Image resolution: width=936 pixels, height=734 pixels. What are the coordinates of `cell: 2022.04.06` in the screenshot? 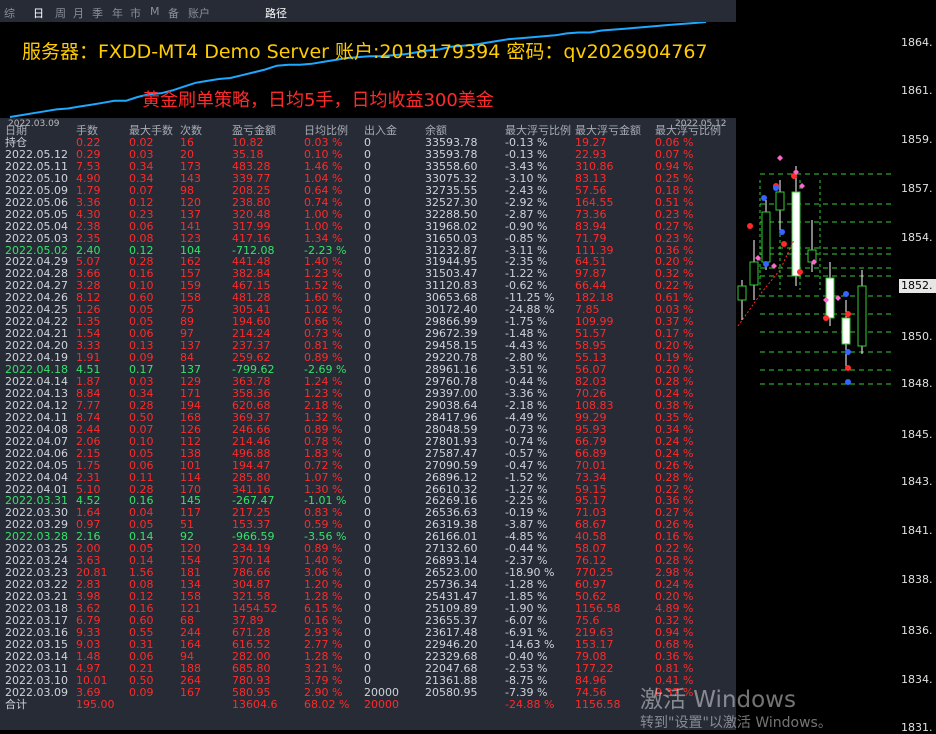 It's located at (36, 453).